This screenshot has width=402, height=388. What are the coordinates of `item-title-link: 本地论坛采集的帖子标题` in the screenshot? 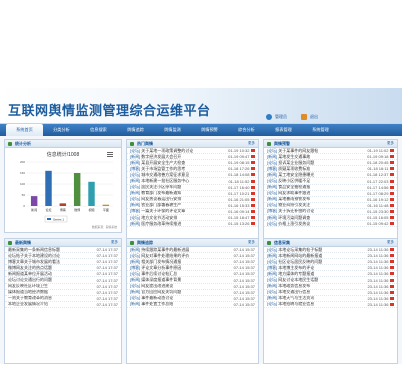 It's located at (321, 249).